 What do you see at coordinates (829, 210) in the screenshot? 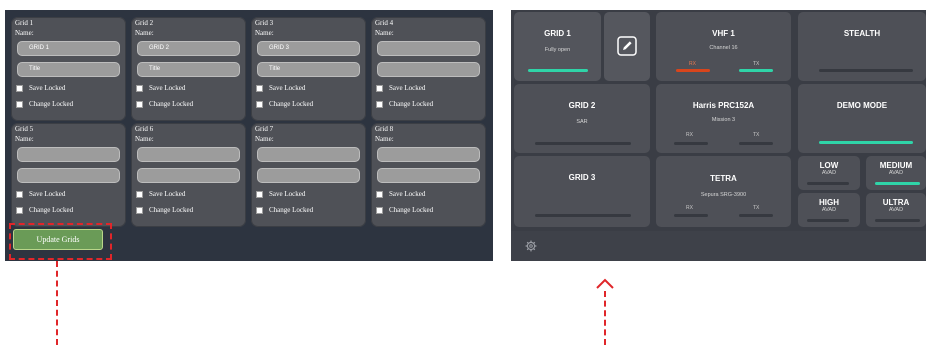
I see `high-avad-tile: HIGH AVAD` at bounding box center [829, 210].